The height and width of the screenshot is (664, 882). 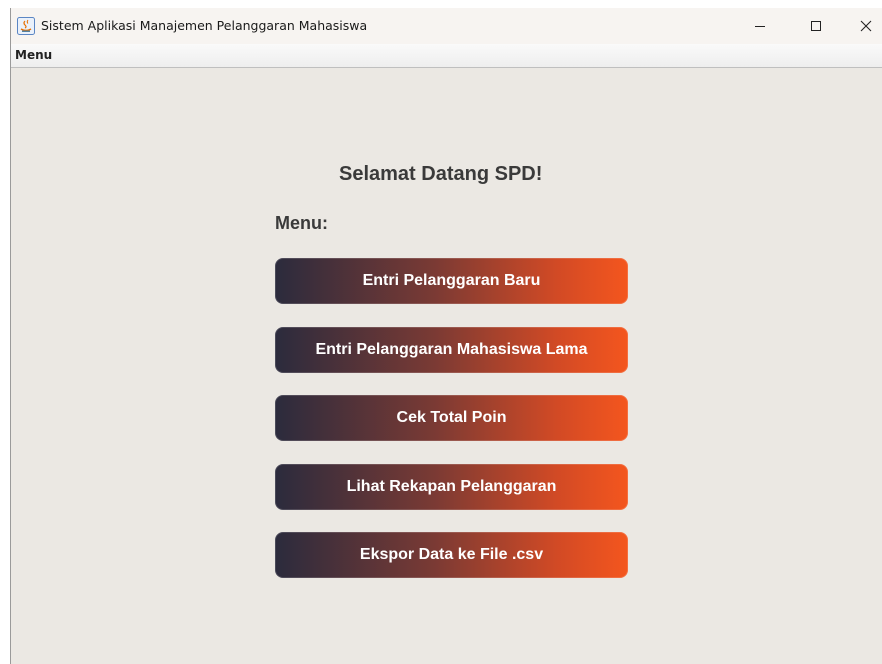 What do you see at coordinates (26, 26) in the screenshot?
I see `java-app-icon` at bounding box center [26, 26].